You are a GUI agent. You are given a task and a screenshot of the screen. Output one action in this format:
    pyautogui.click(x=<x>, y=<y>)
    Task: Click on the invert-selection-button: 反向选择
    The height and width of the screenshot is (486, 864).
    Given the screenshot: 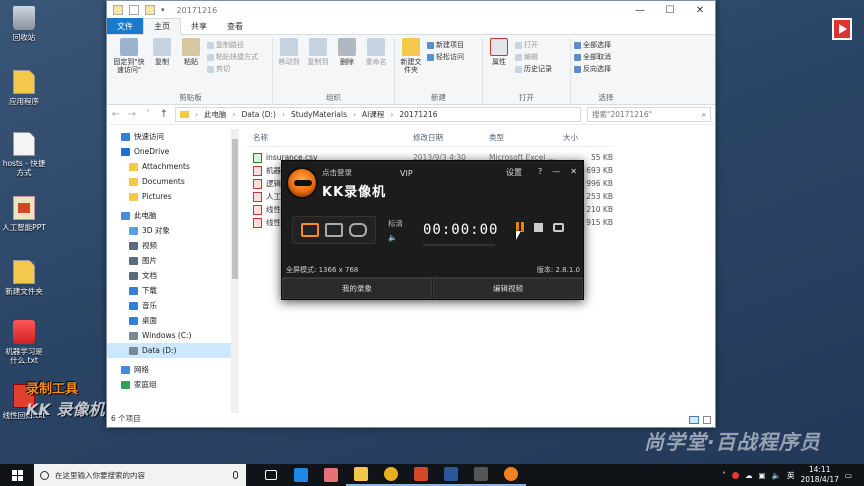 What is the action you would take?
    pyautogui.click(x=592, y=69)
    